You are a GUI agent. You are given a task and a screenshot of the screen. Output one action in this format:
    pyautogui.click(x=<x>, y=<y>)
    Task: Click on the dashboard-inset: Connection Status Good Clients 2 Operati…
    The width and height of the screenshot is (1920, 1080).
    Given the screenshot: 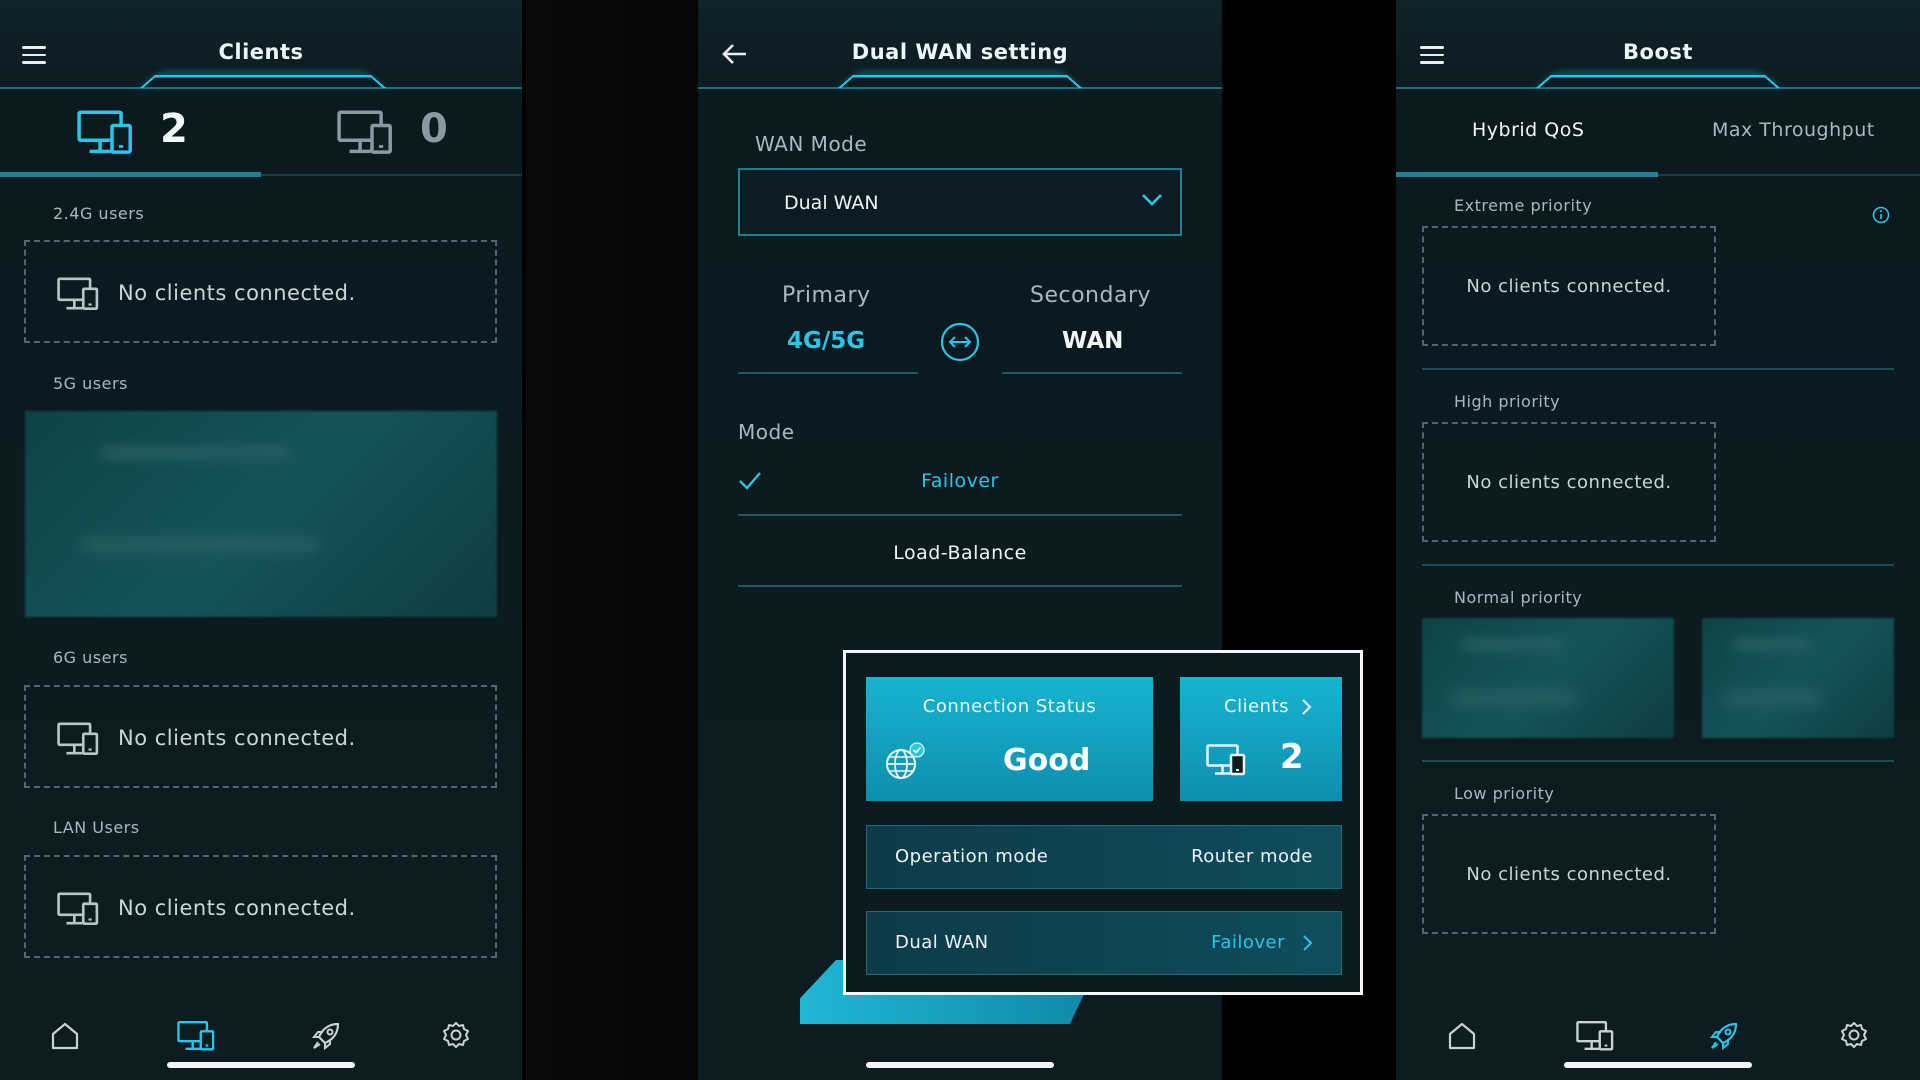 What is the action you would take?
    pyautogui.click(x=1103, y=822)
    